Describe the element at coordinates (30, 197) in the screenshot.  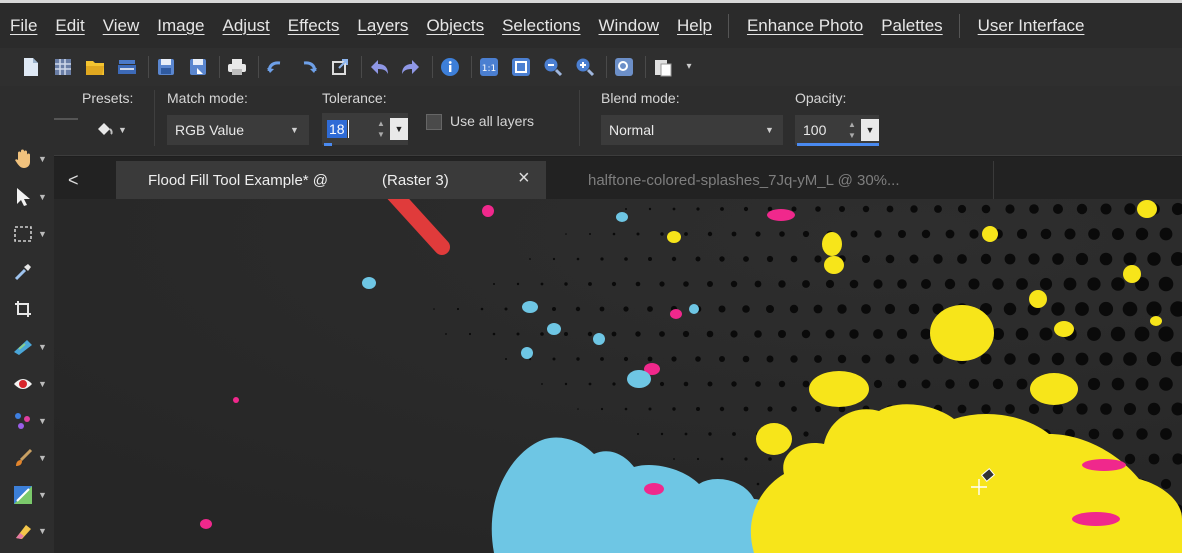
I see `tool-pick: ▼` at that location.